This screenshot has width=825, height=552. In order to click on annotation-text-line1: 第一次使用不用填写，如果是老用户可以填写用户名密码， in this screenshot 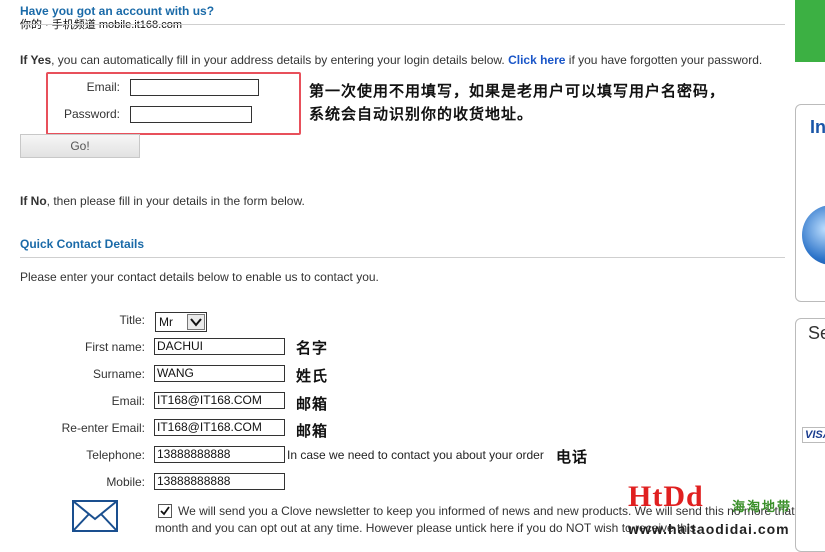, I will do `click(517, 91)`.